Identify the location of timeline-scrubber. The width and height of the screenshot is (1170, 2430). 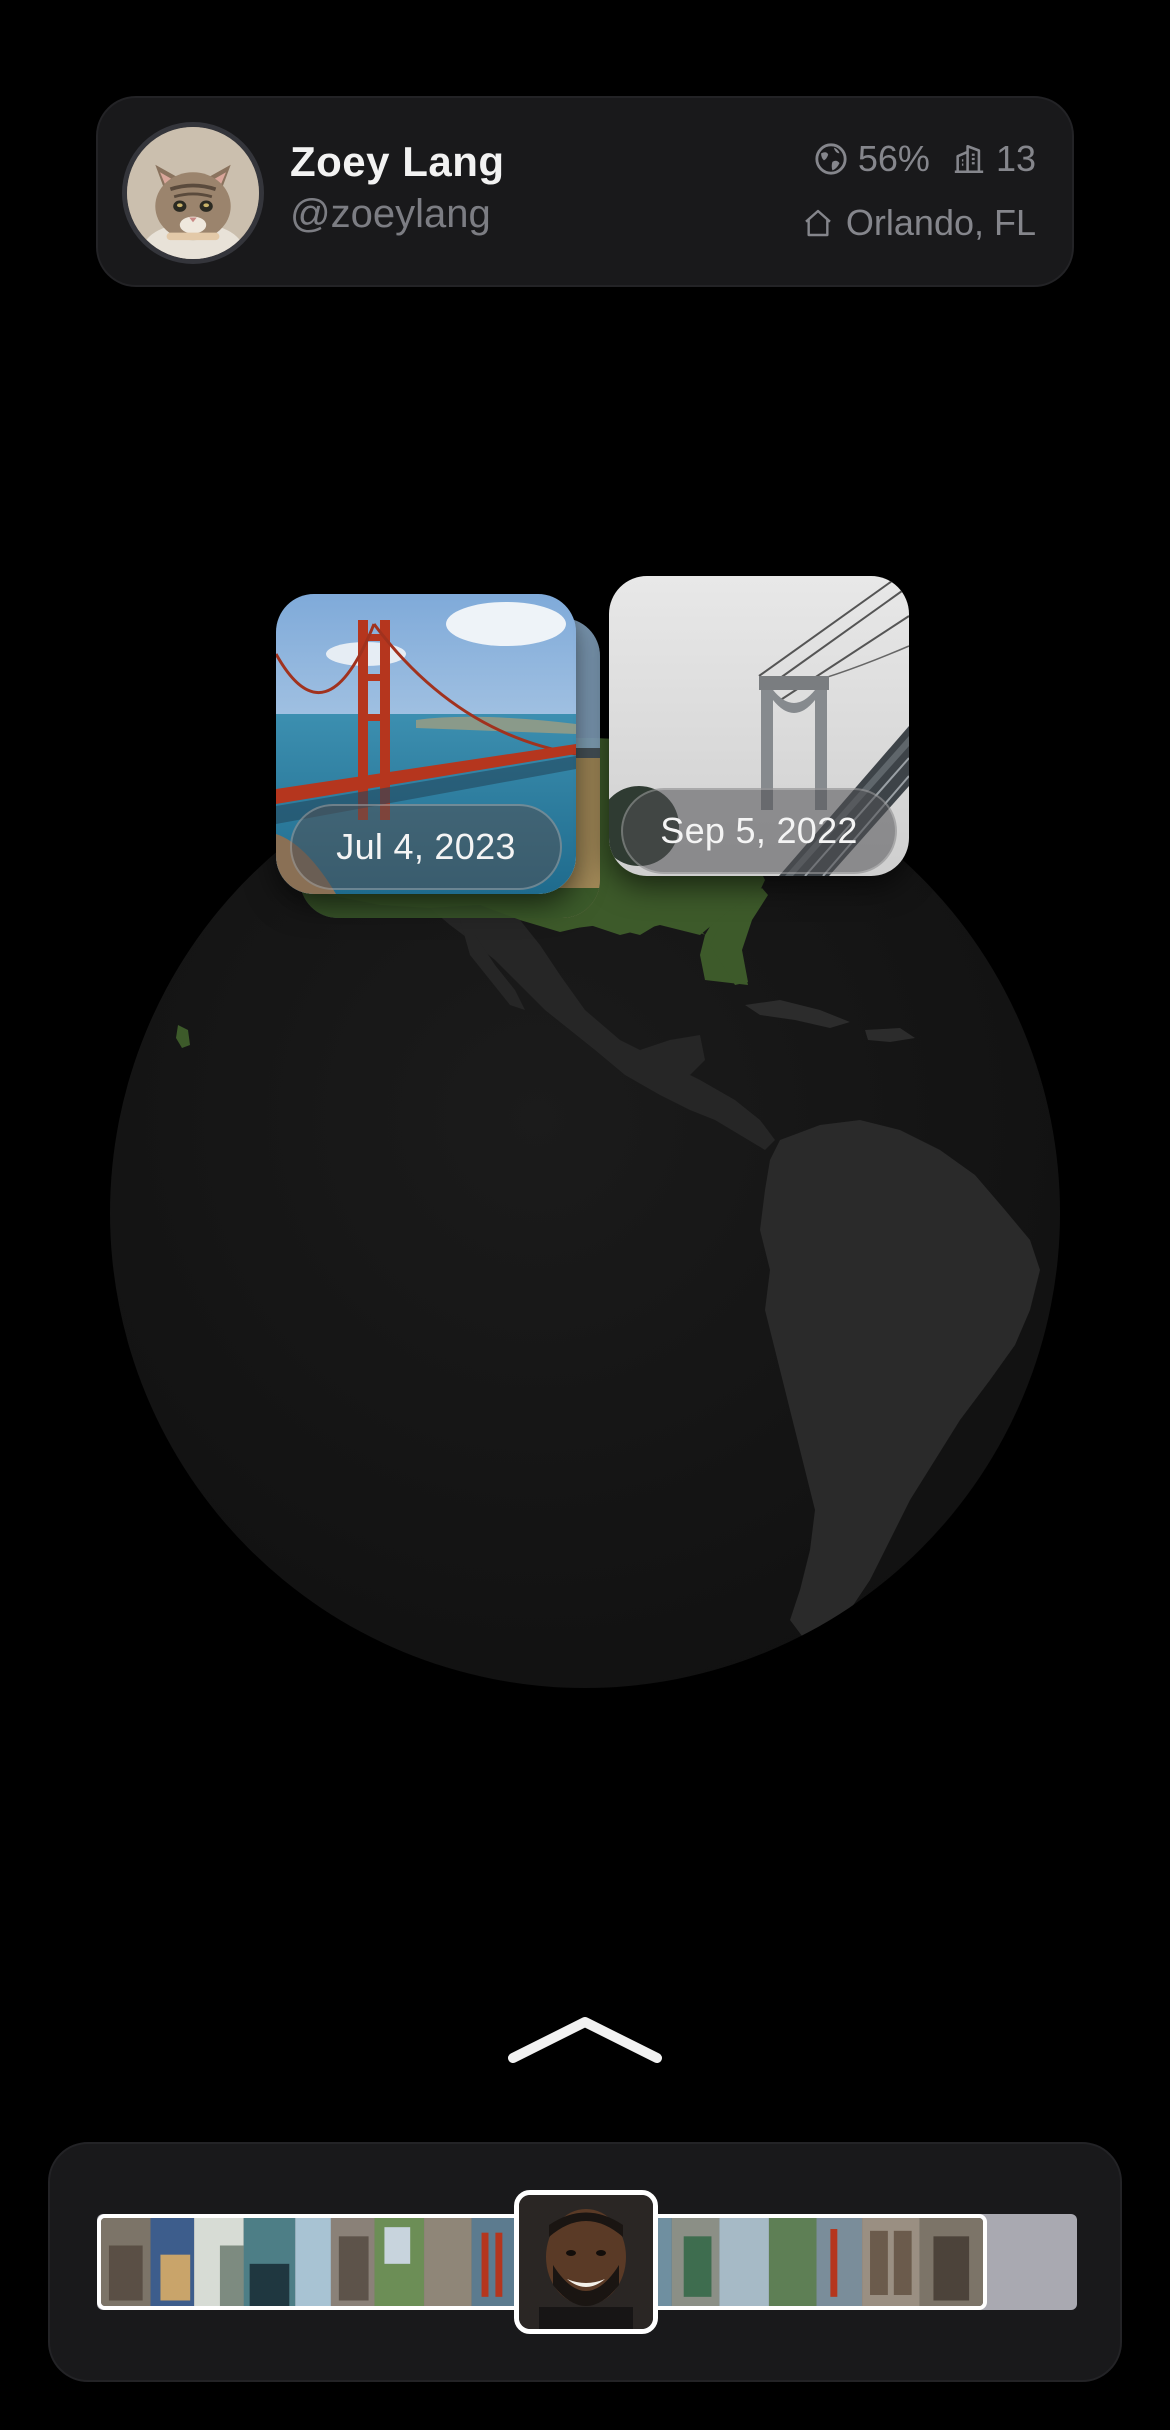
(585, 2262).